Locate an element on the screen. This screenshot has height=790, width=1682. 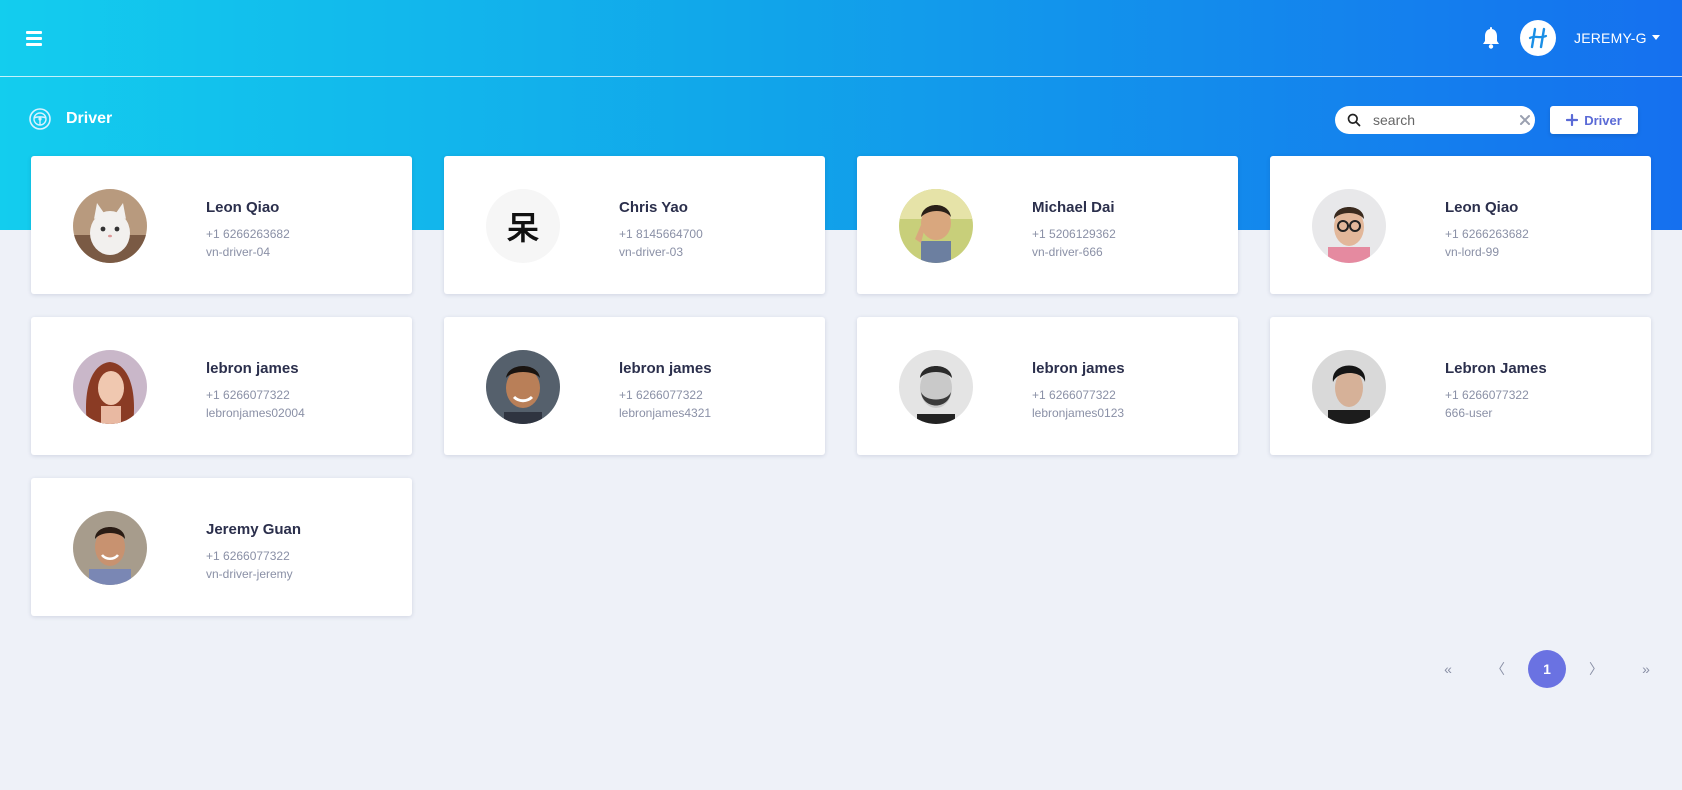
driver-name: Chris Yao is located at coordinates (653, 207).